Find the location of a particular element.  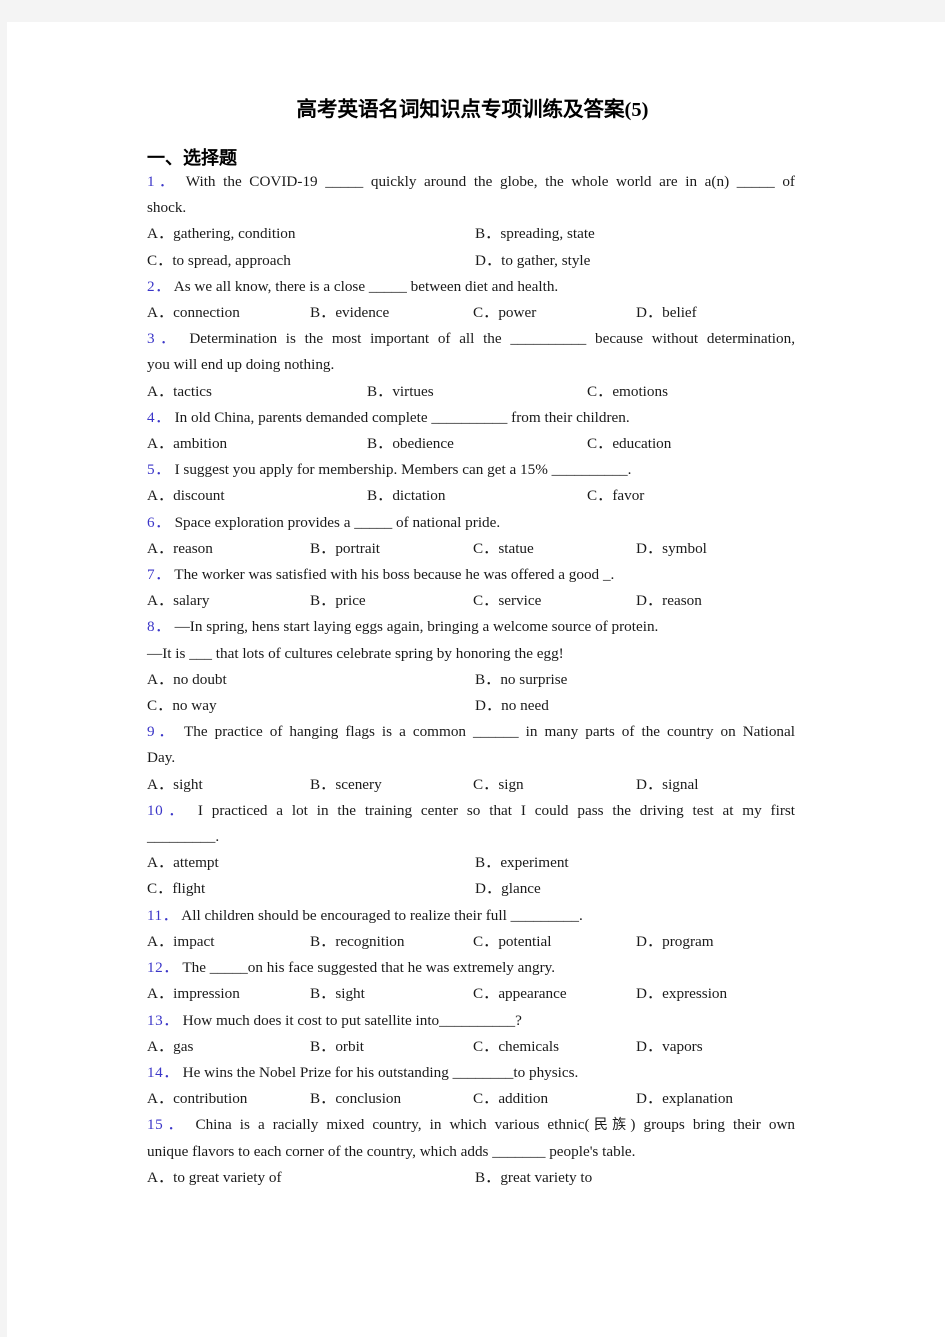

option-choice: A．impact is located at coordinates (228, 942).